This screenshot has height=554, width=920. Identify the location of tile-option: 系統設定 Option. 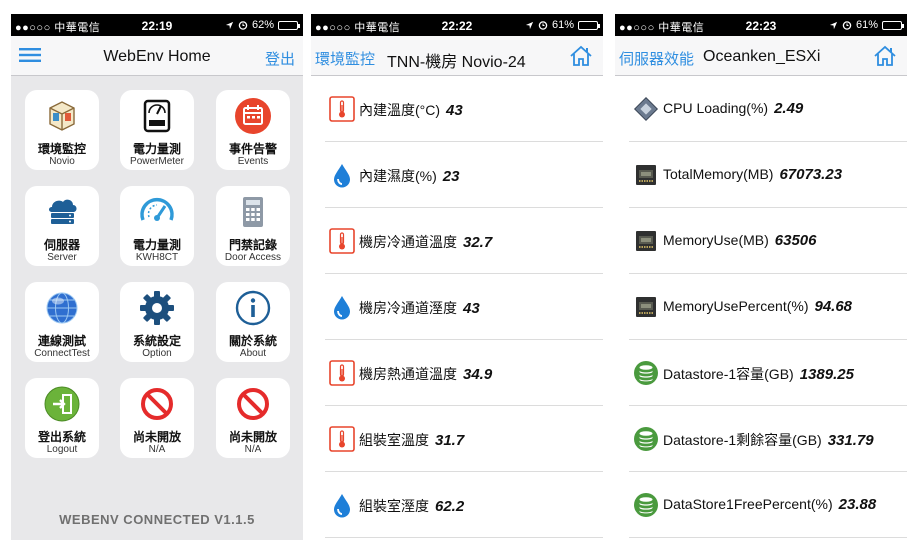
(157, 322).